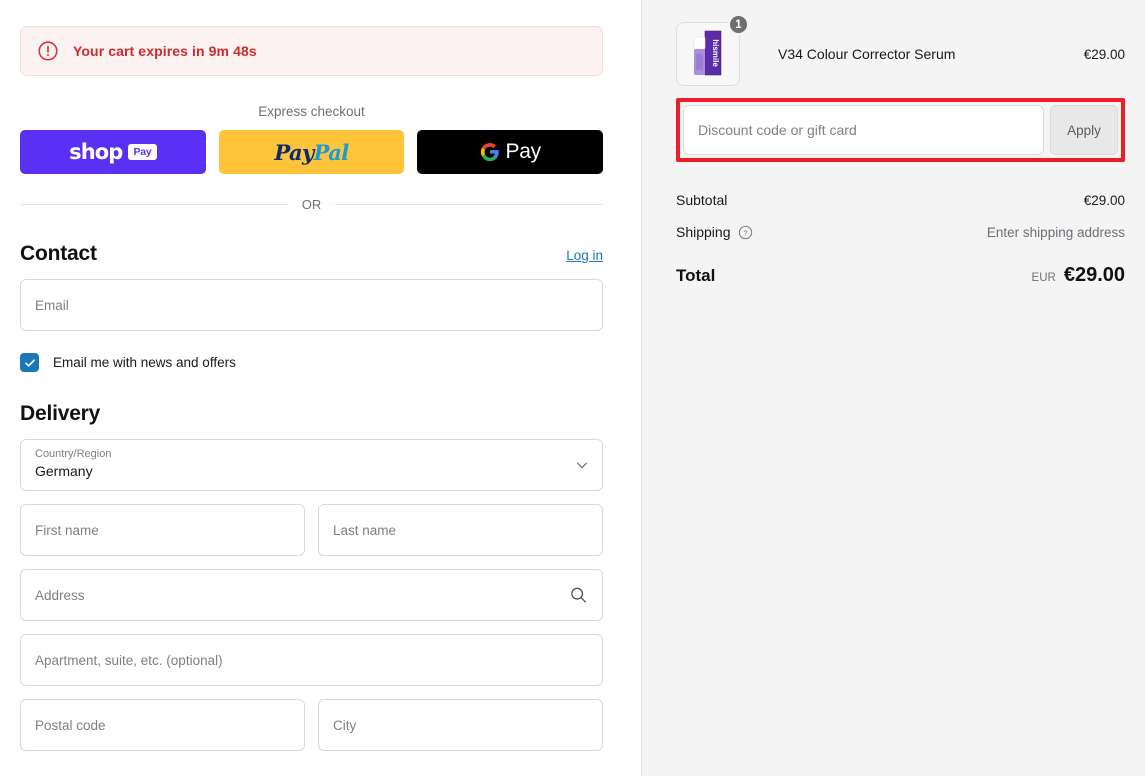 This screenshot has height=776, width=1145. Describe the element at coordinates (900, 232) in the screenshot. I see `shipping-row: Shipping ? Enter shipping address` at that location.